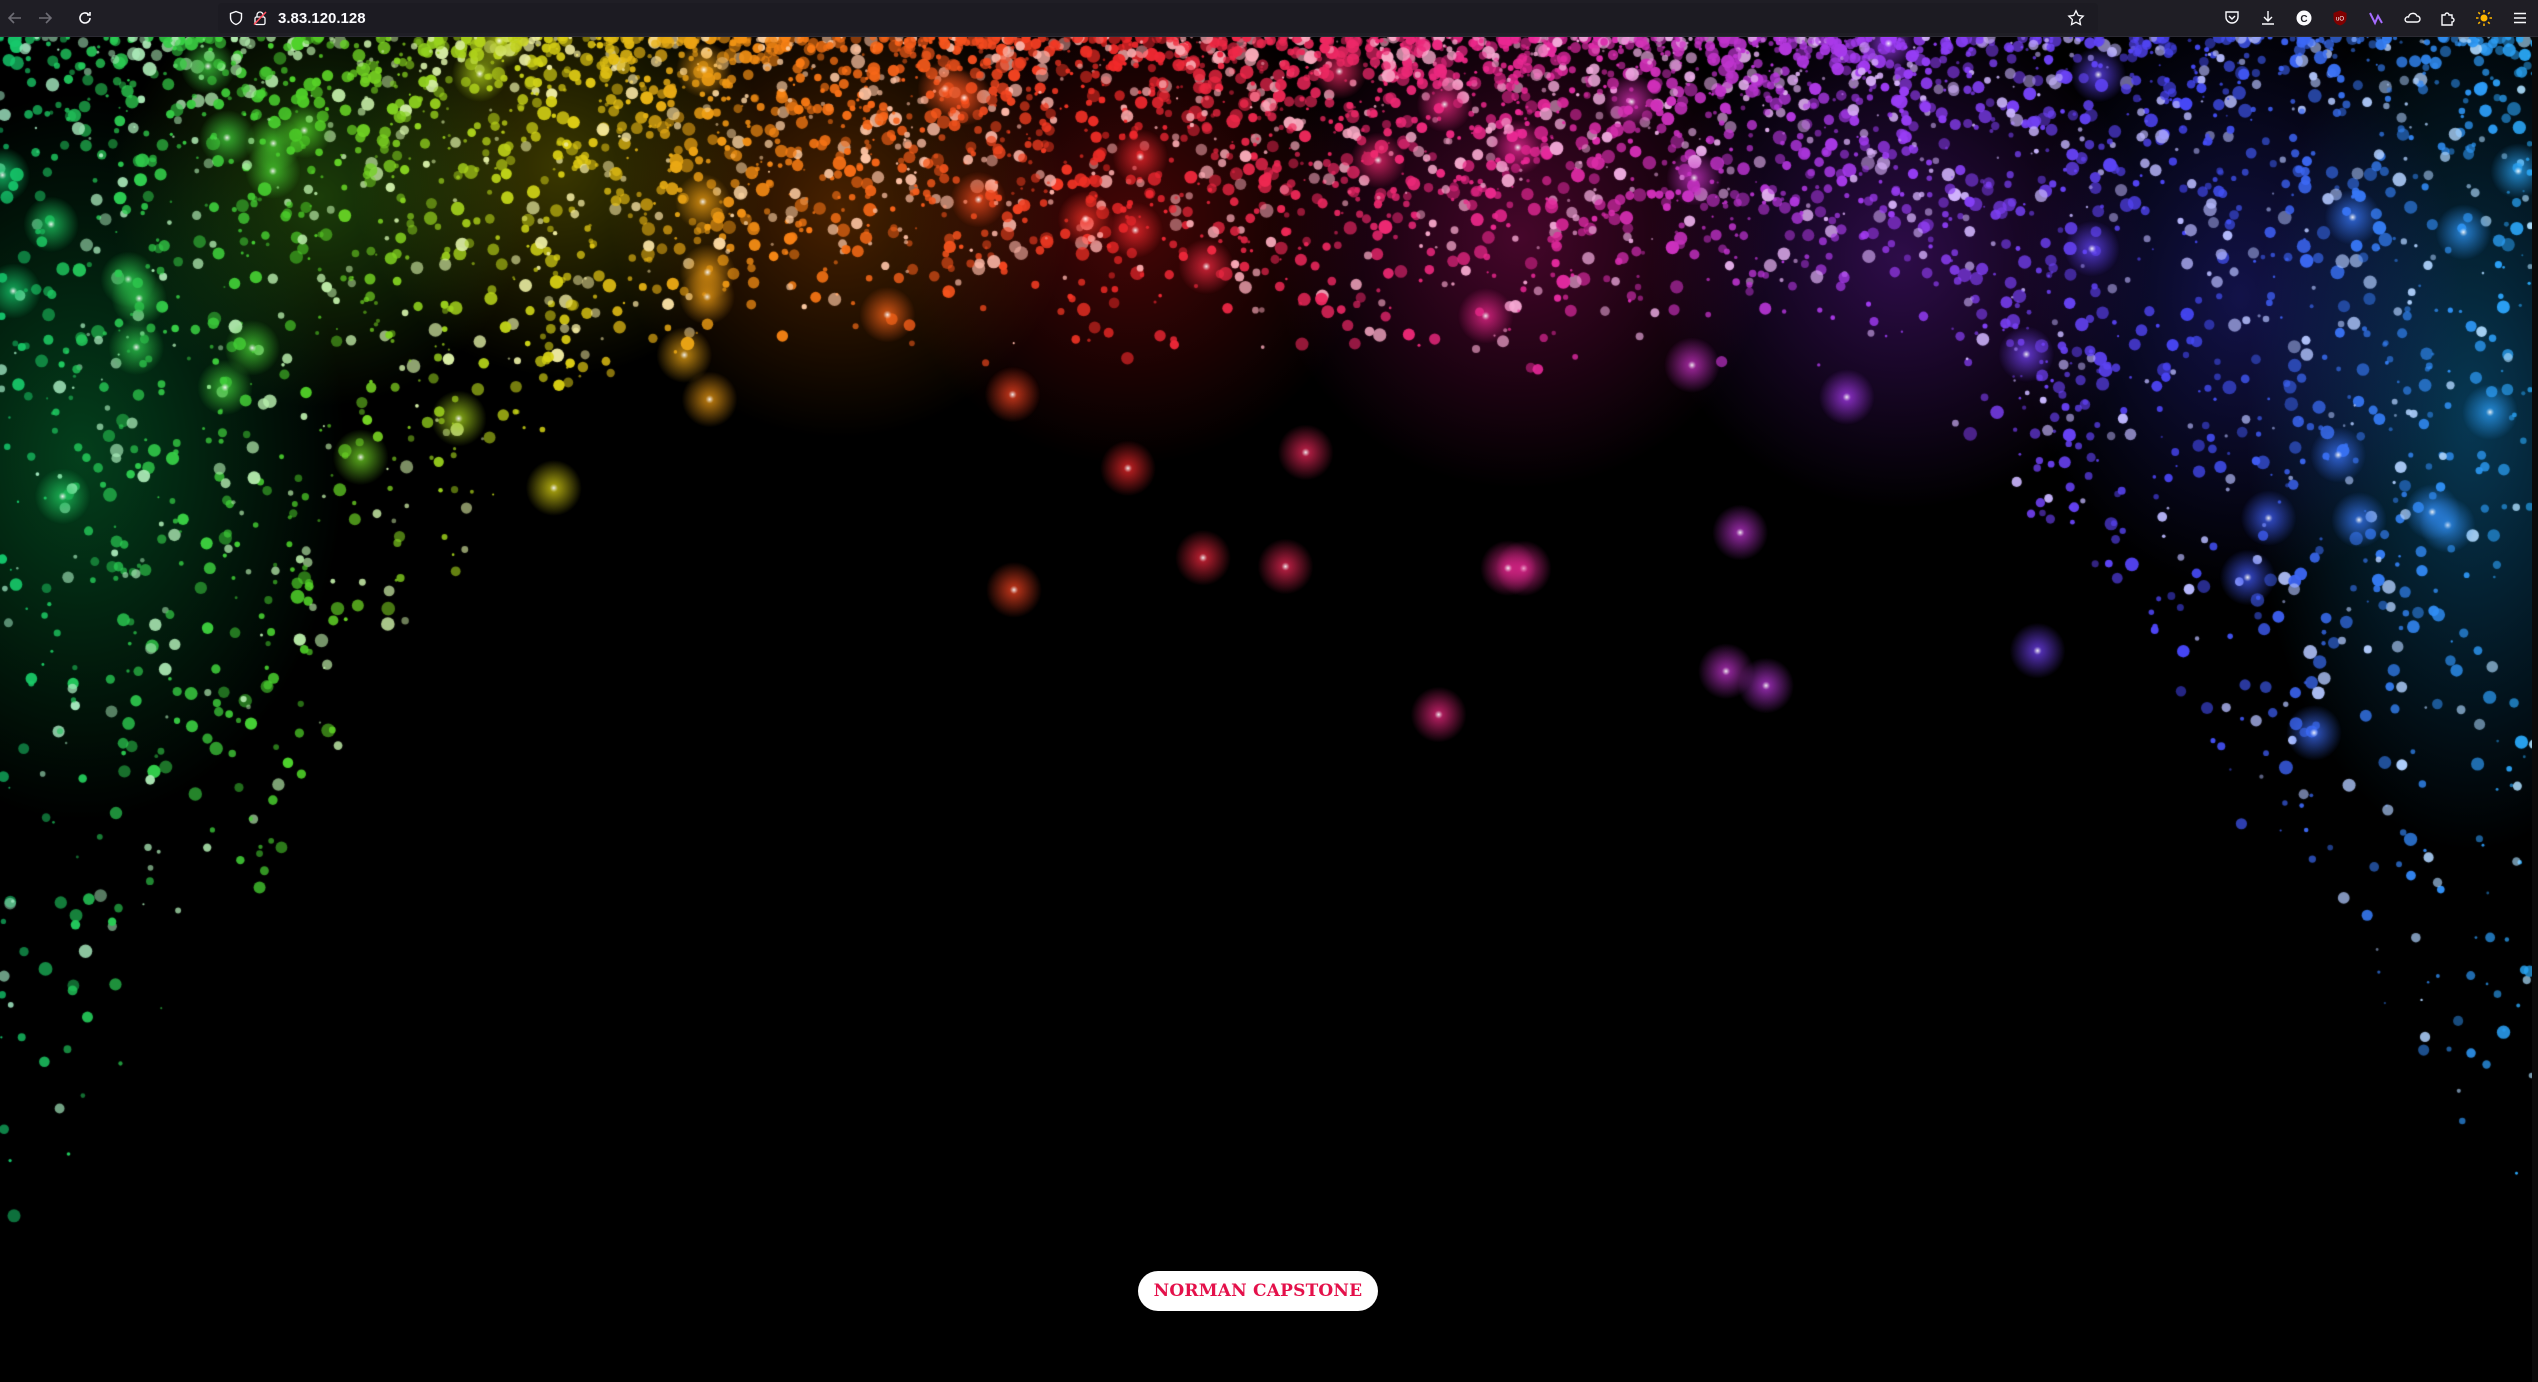 Image resolution: width=2538 pixels, height=1382 pixels. I want to click on back-button, so click(15, 18).